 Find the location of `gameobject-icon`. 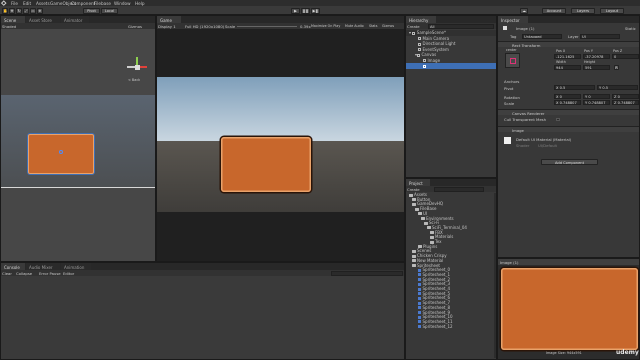

gameobject-icon is located at coordinates (424, 66).